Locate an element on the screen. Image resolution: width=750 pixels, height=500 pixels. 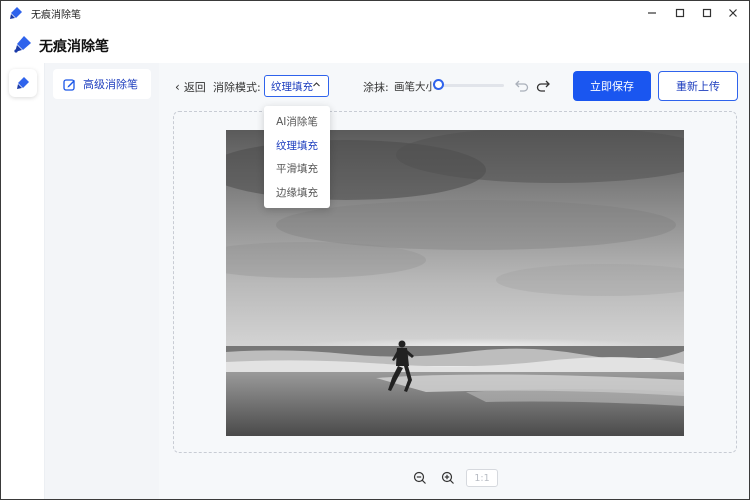
back-label: 返回 is located at coordinates (194, 87).